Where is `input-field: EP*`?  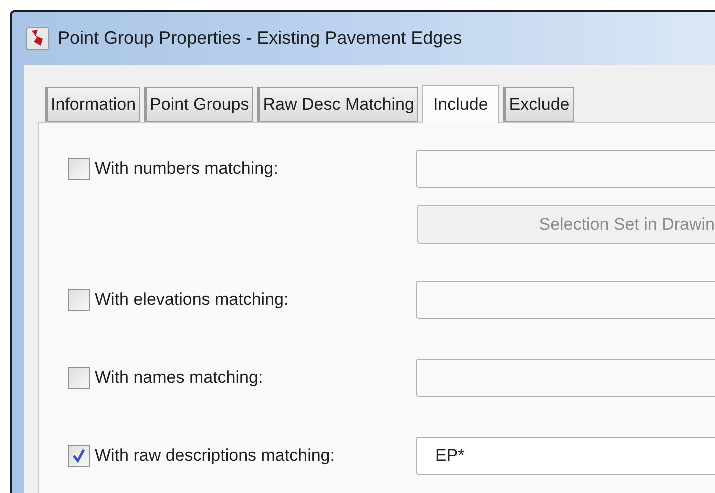 input-field: EP* is located at coordinates (565, 456).